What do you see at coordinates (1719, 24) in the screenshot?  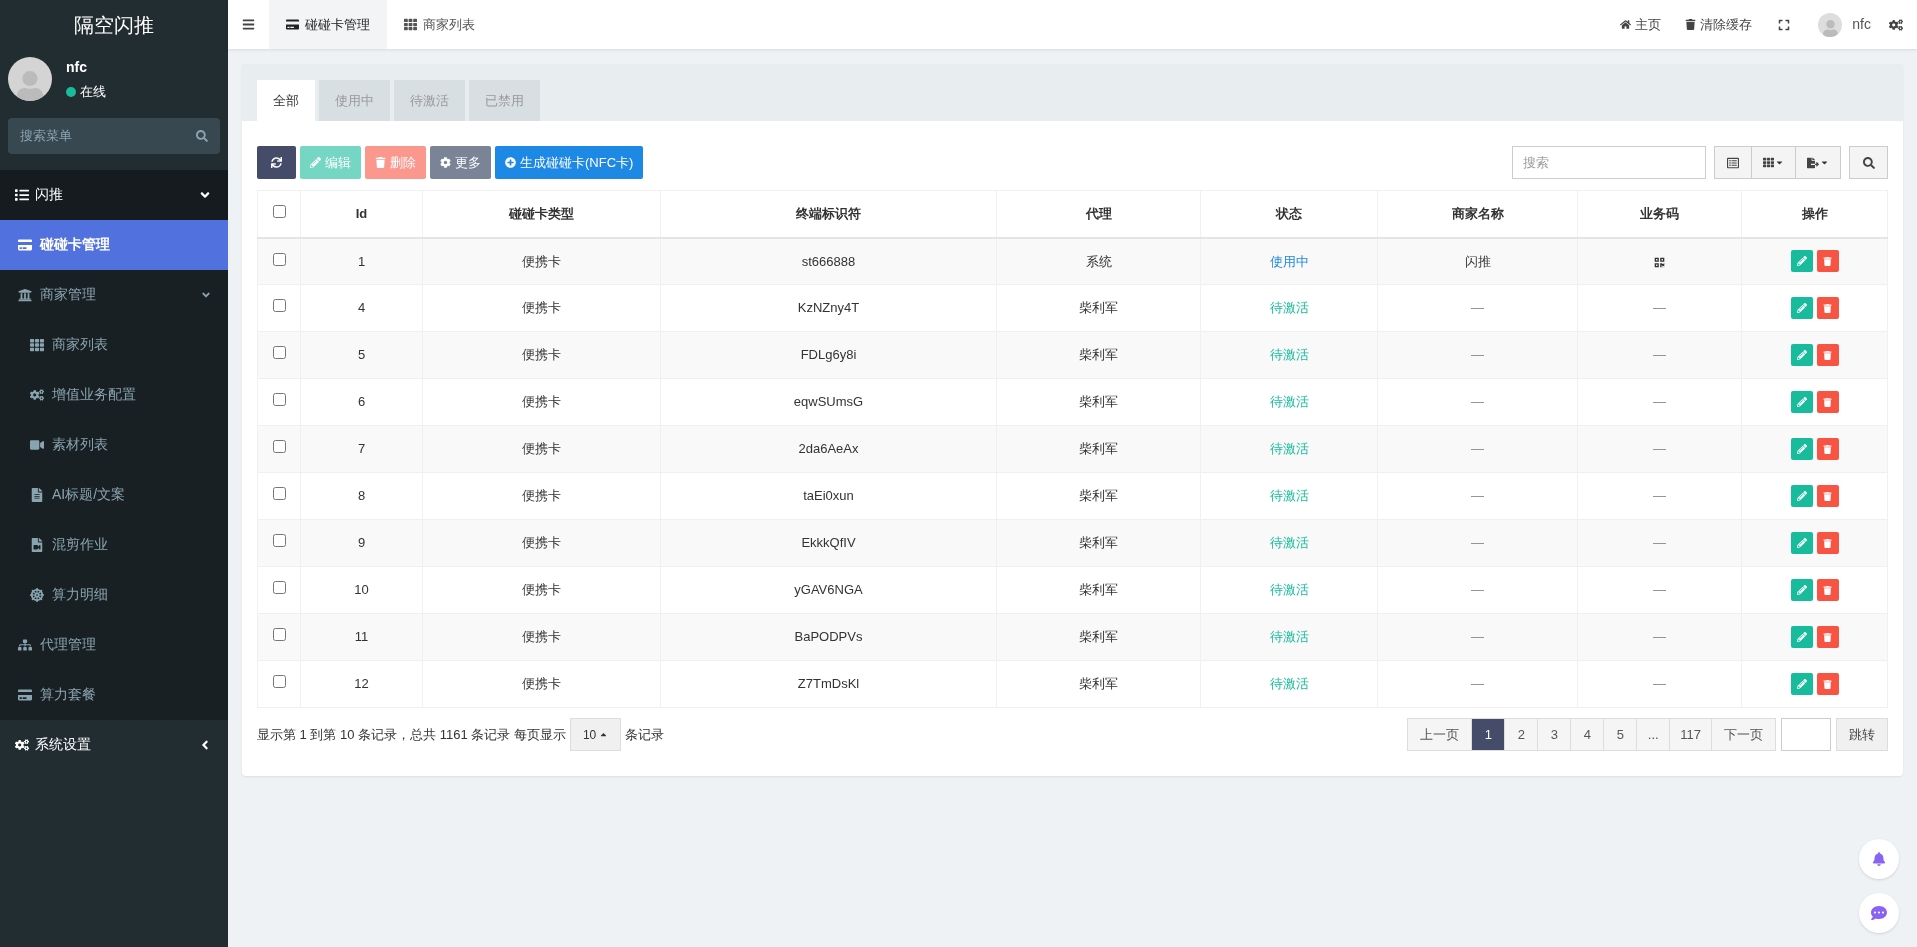 I see `header-link: 清除缓存` at bounding box center [1719, 24].